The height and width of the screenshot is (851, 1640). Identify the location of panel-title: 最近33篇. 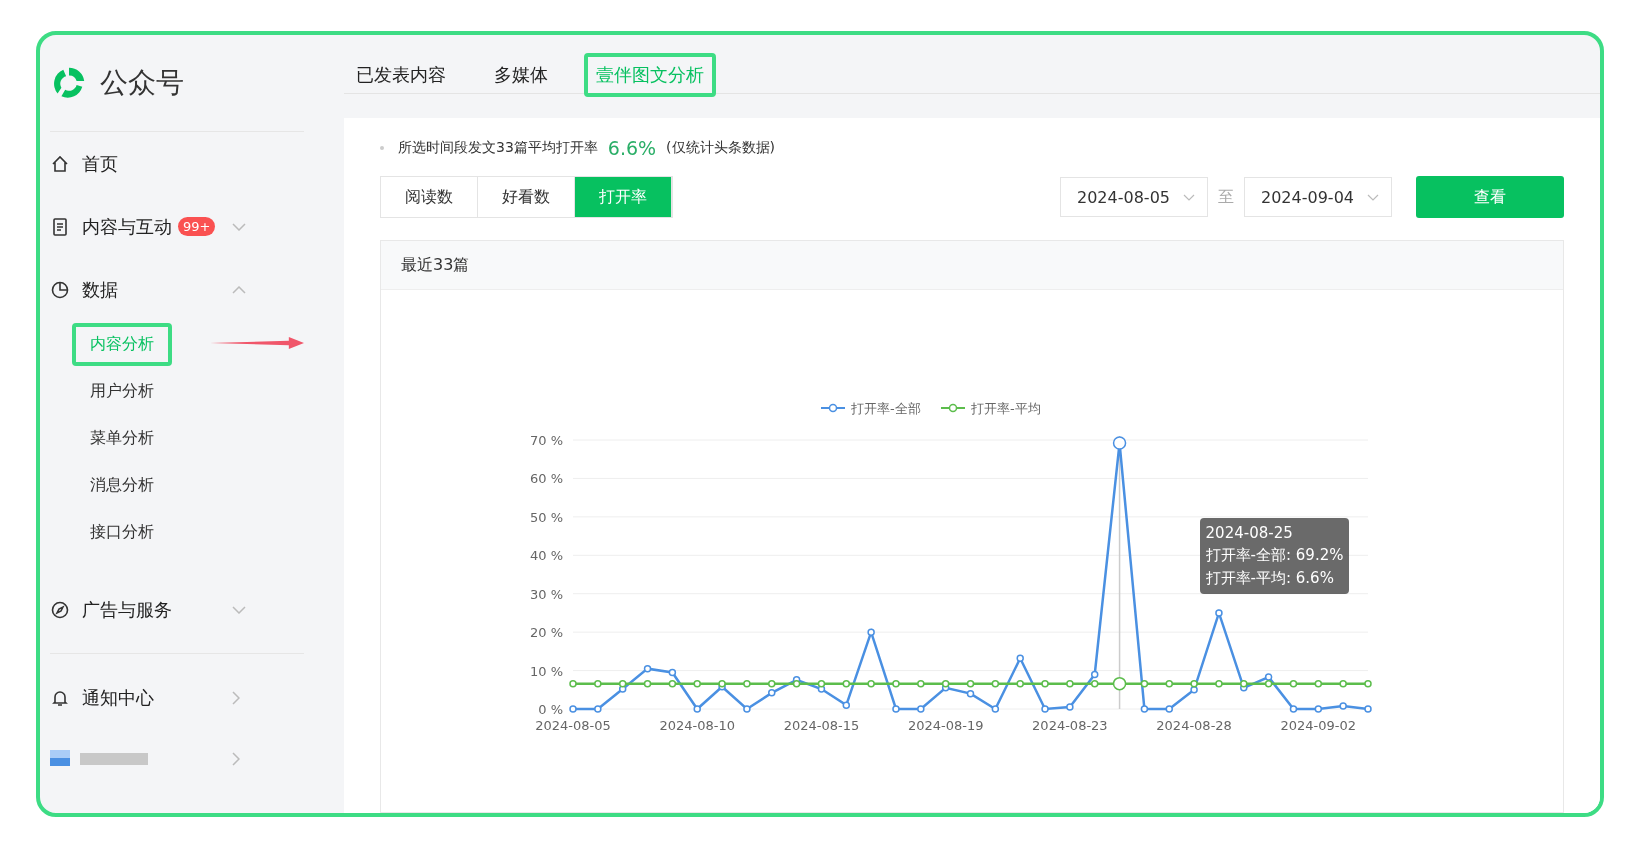
(435, 265).